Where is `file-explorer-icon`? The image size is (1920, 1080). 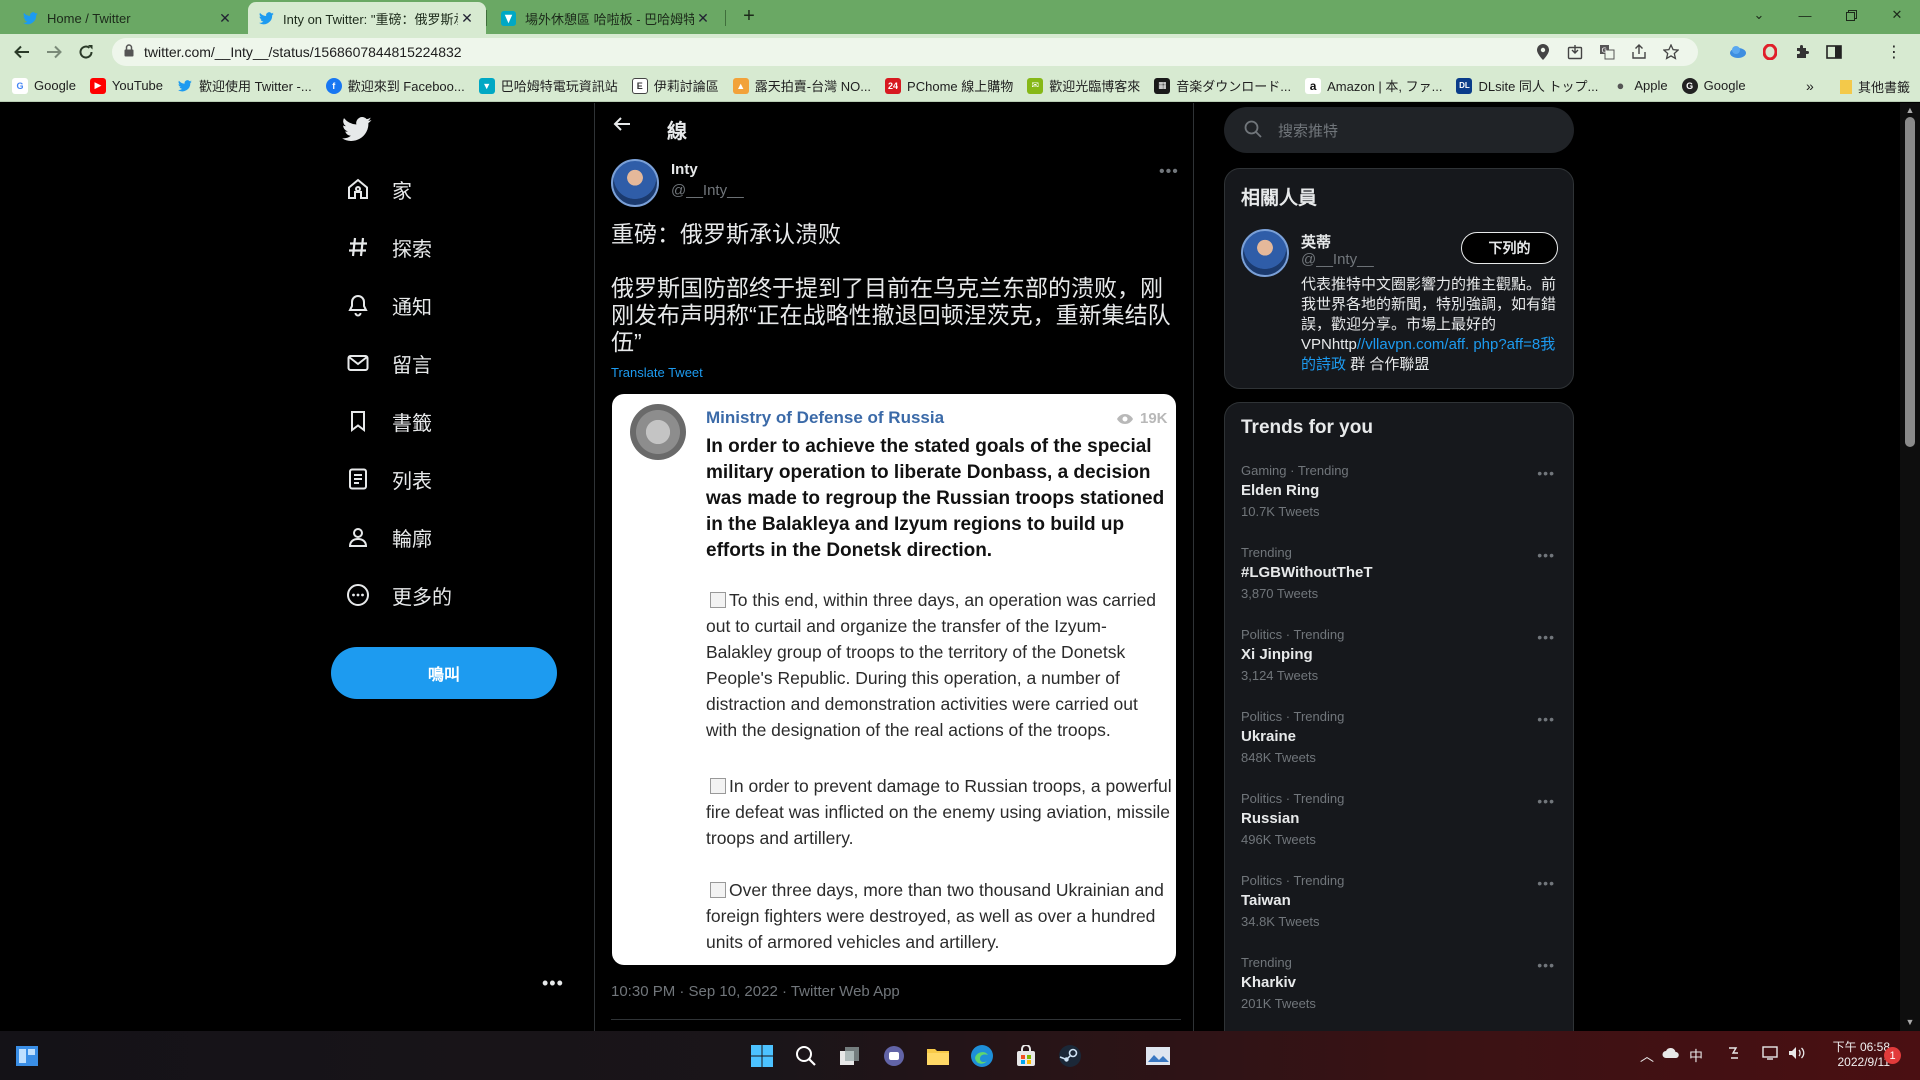 file-explorer-icon is located at coordinates (938, 1056).